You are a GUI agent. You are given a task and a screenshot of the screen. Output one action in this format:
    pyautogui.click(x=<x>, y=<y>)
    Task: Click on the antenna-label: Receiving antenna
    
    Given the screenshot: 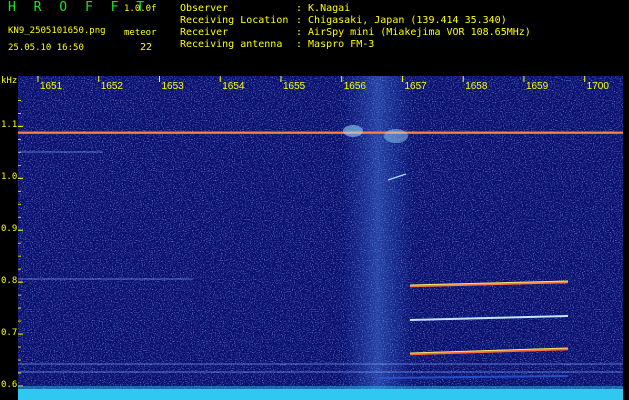 What is the action you would take?
    pyautogui.click(x=231, y=44)
    